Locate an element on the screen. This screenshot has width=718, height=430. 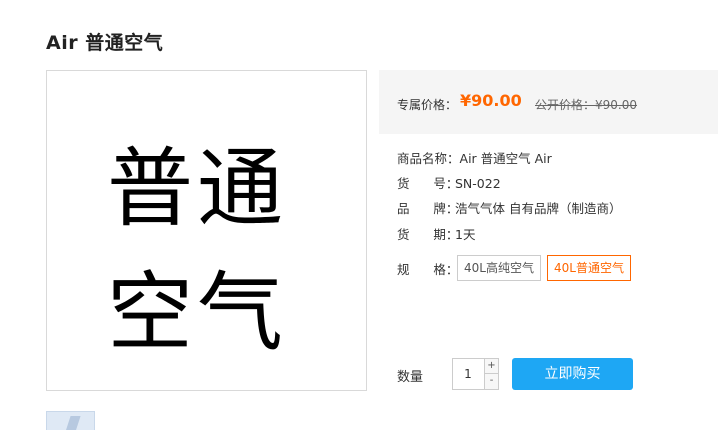
info-row-lead-time: 货 期：1天 is located at coordinates (436, 233).